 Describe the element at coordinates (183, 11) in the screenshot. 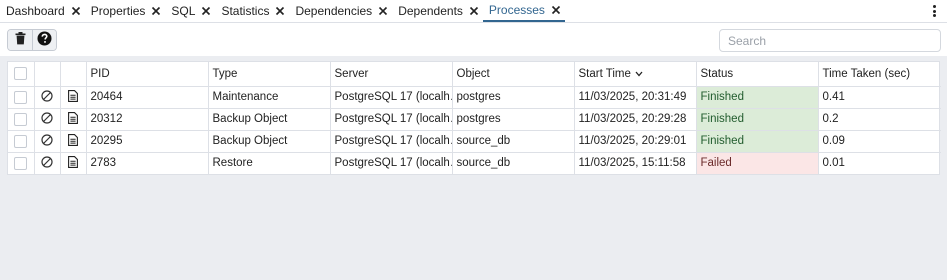

I see `tab-label: SQL` at that location.